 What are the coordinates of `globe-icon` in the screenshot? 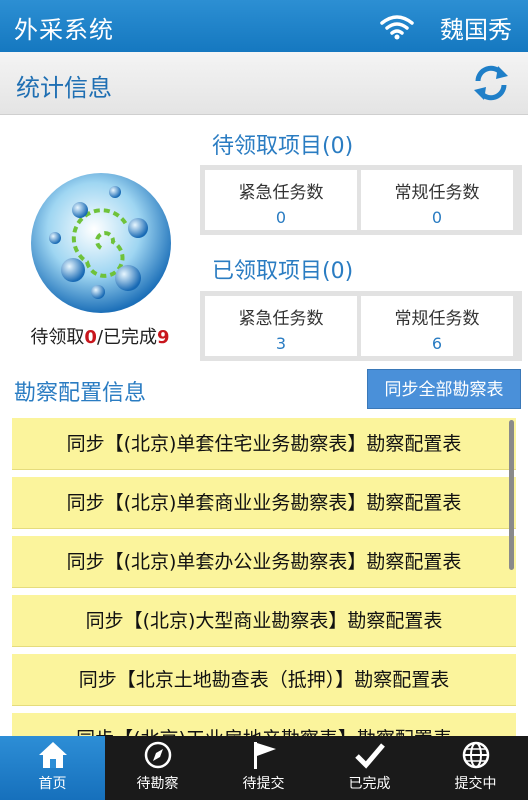 It's located at (476, 755).